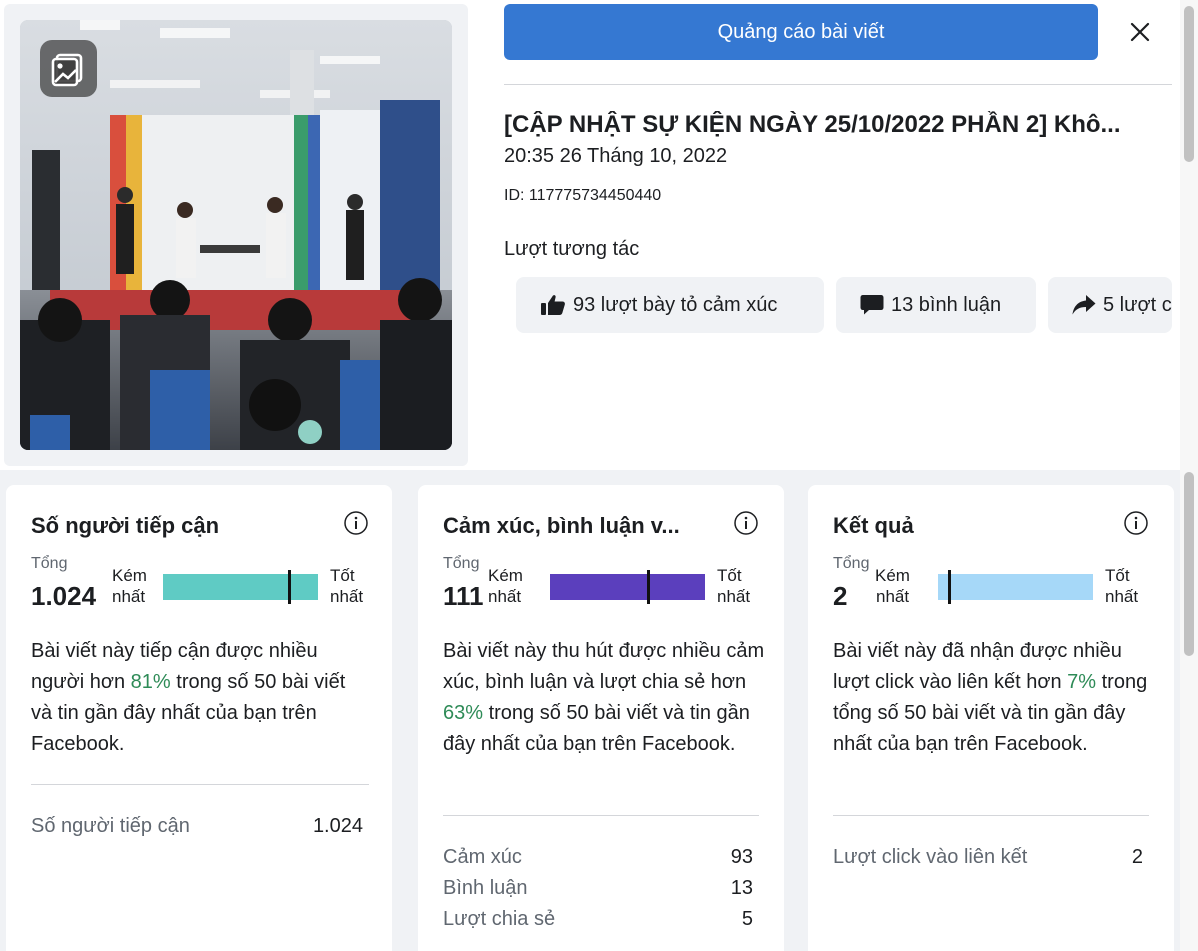  Describe the element at coordinates (463, 596) in the screenshot. I see `engagement-total-value: 111` at that location.